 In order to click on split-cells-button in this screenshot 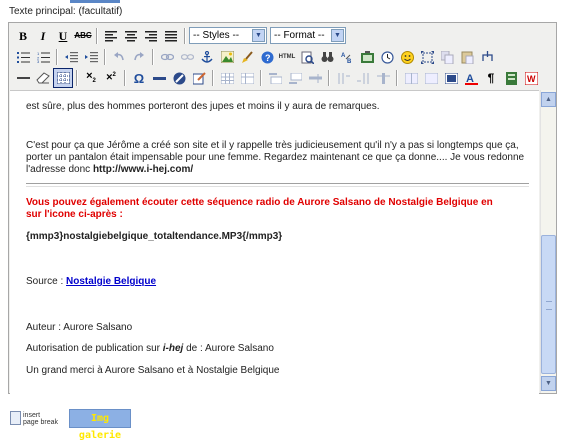, I will do `click(411, 78)`.